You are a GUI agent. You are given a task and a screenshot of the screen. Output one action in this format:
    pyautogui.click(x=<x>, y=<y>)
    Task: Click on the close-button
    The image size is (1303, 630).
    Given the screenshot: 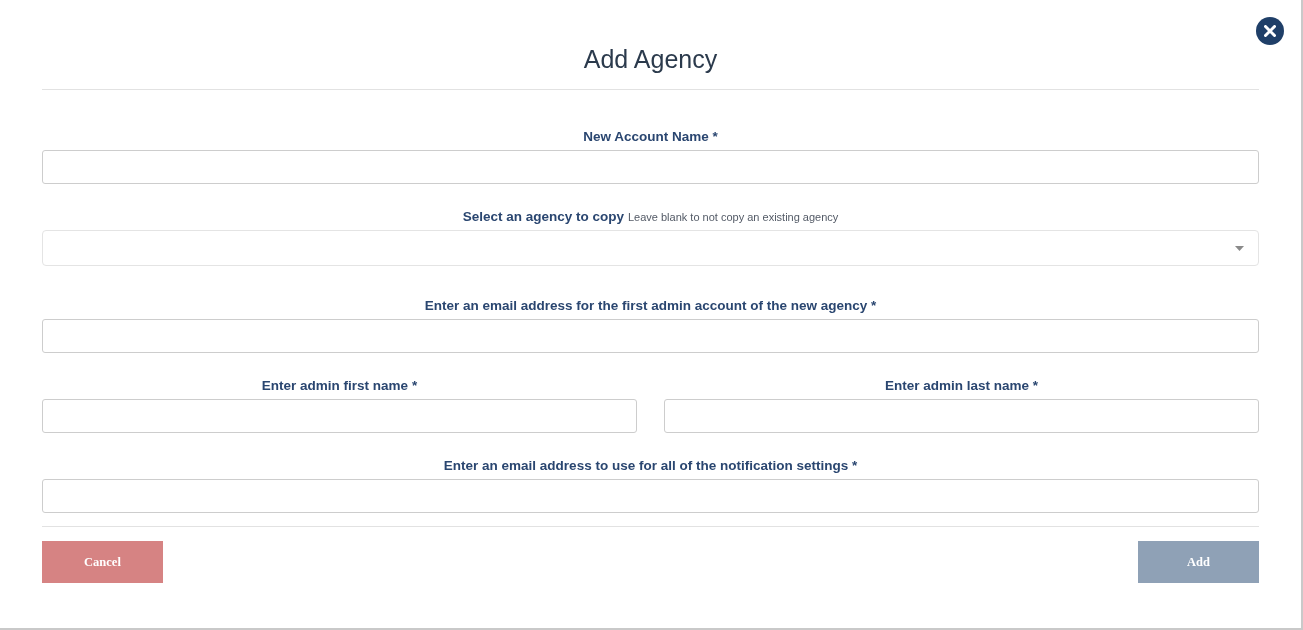 What is the action you would take?
    pyautogui.click(x=1270, y=31)
    